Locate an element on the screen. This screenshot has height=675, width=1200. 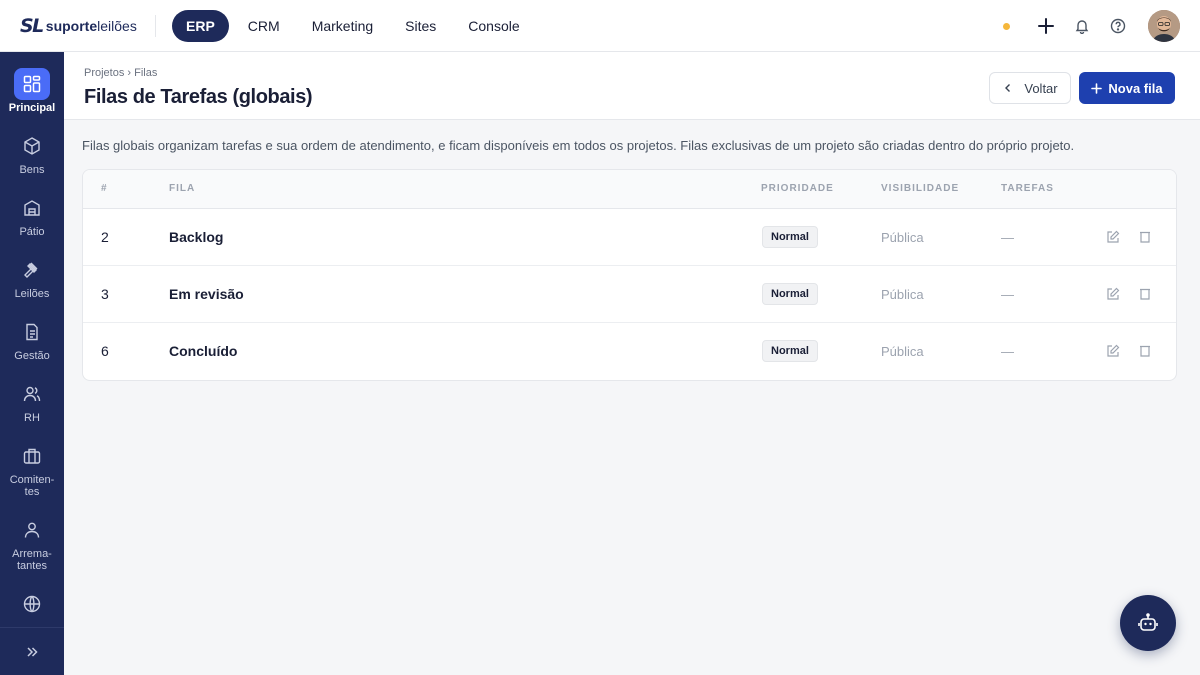
sidebar-expand-button is located at coordinates (32, 651).